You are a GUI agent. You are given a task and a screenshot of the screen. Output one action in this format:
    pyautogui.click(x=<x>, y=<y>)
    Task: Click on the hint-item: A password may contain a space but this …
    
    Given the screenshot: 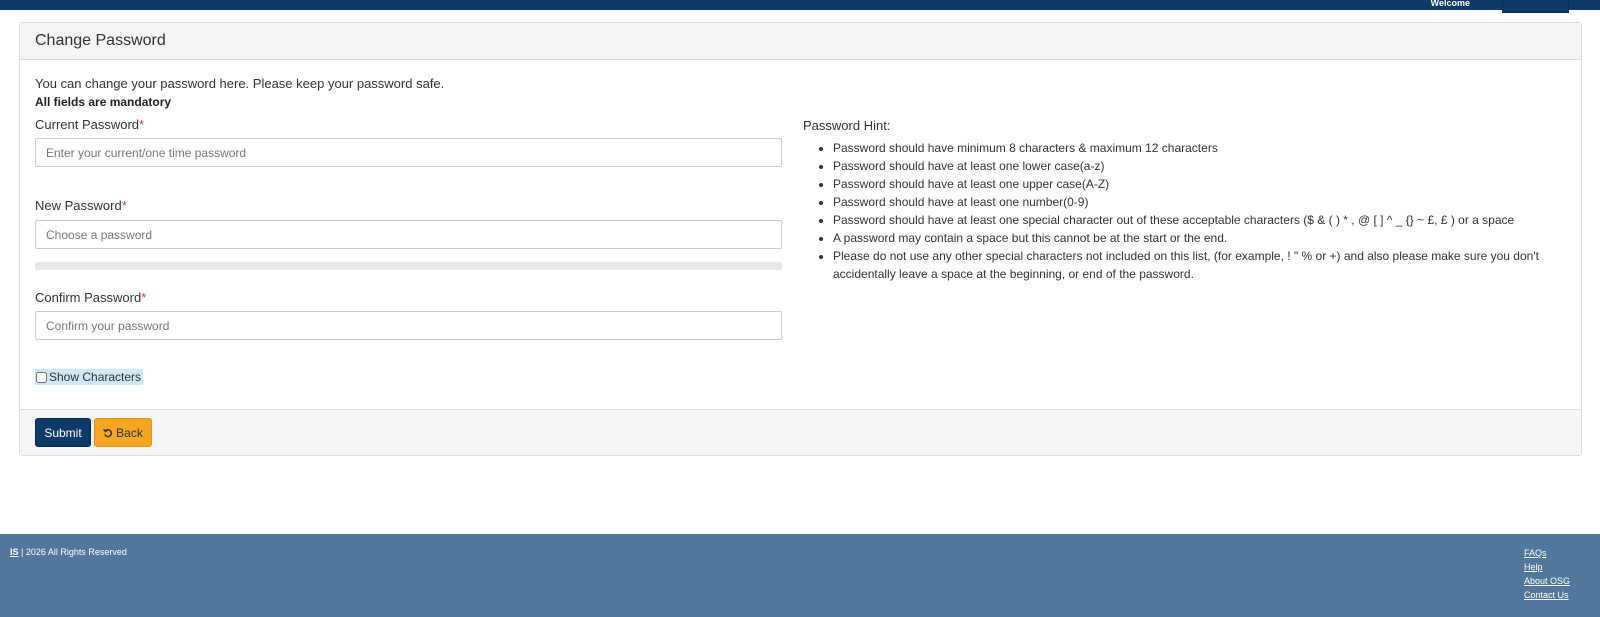 What is the action you would take?
    pyautogui.click(x=1188, y=238)
    